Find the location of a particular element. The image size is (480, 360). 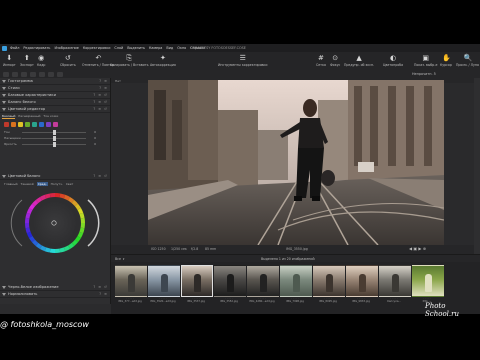

tool-tab-exposure-icon is located at coordinates (42, 74).